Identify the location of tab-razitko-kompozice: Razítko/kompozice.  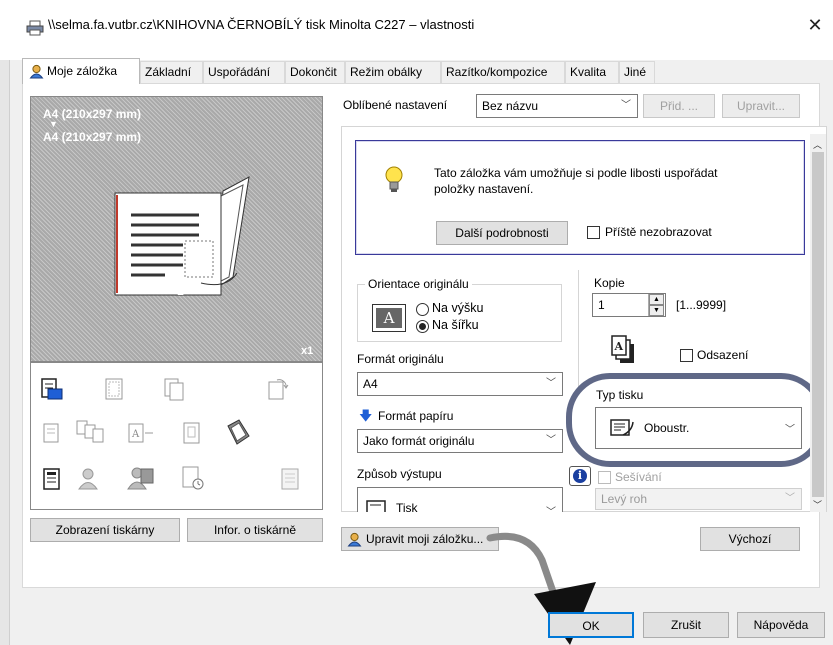
(503, 72).